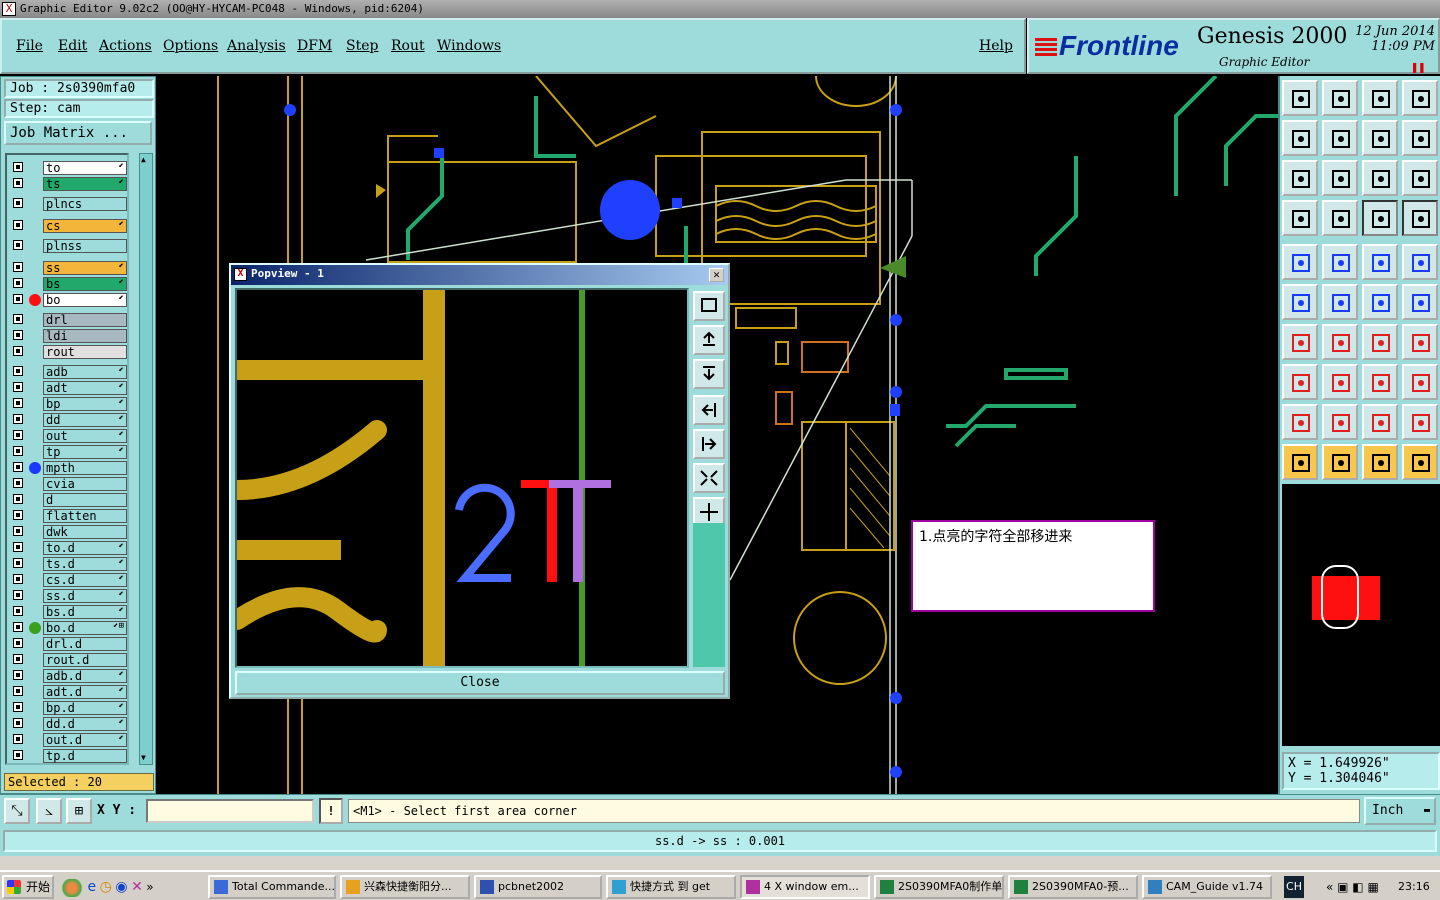 The width and height of the screenshot is (1440, 900). What do you see at coordinates (137, 887) in the screenshot?
I see `x-app-icon: ✕` at bounding box center [137, 887].